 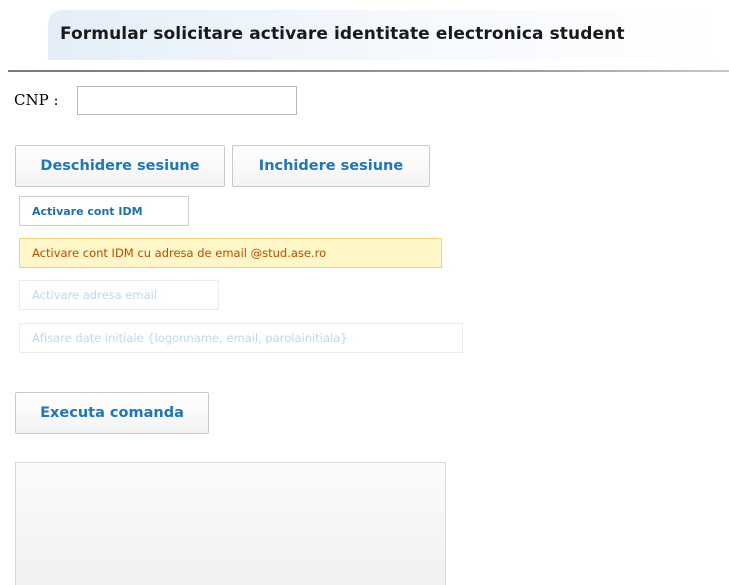 I want to click on output-panel, so click(x=230, y=523).